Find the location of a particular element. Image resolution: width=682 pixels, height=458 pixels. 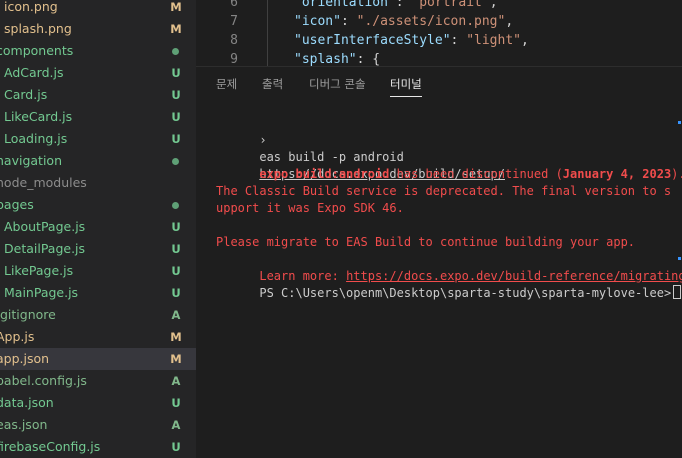

explorer-item: Card.js U is located at coordinates (98, 95).